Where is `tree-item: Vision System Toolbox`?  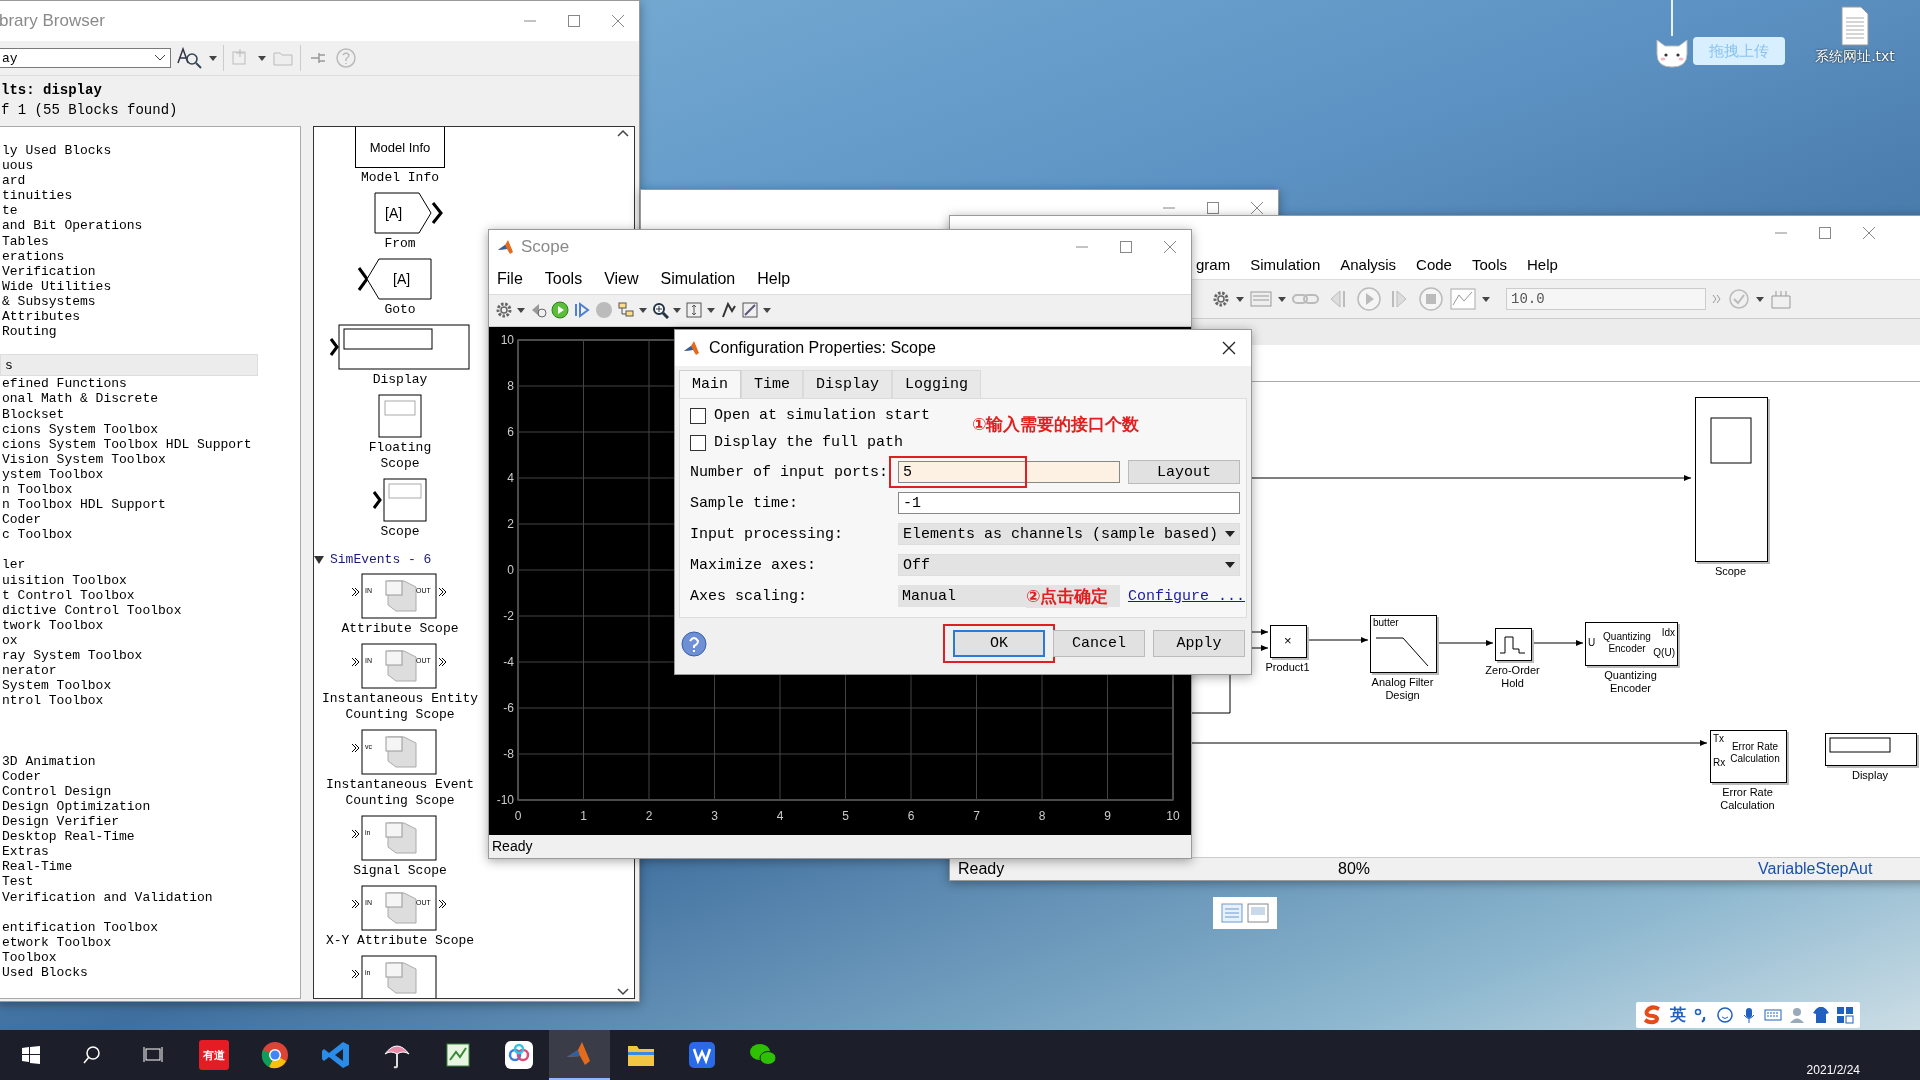
tree-item: Vision System Toolbox is located at coordinates (150, 459).